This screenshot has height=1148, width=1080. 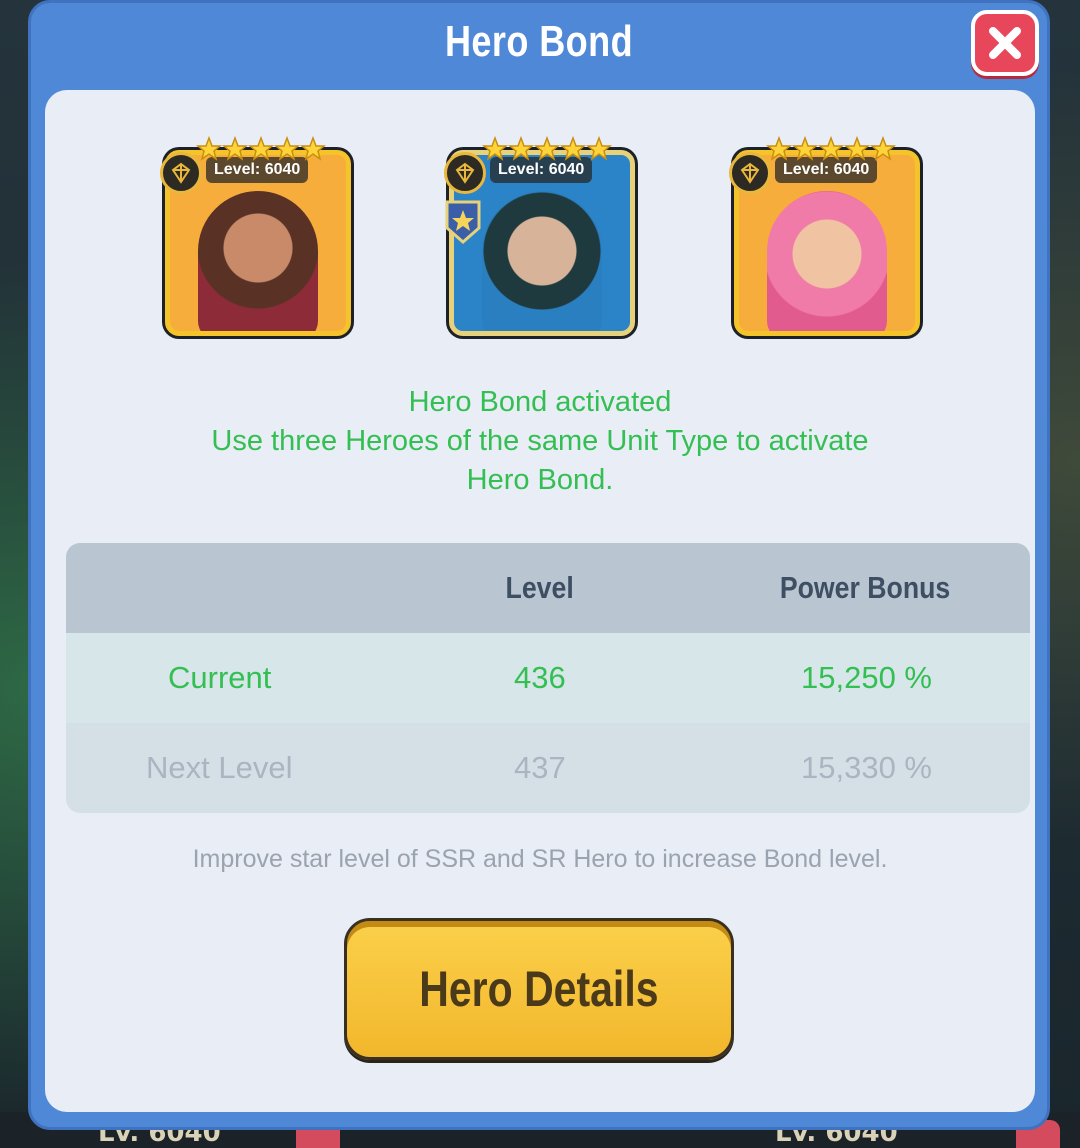 I want to click on table-row-next: Next Level 437 15,330 %, so click(x=548, y=768).